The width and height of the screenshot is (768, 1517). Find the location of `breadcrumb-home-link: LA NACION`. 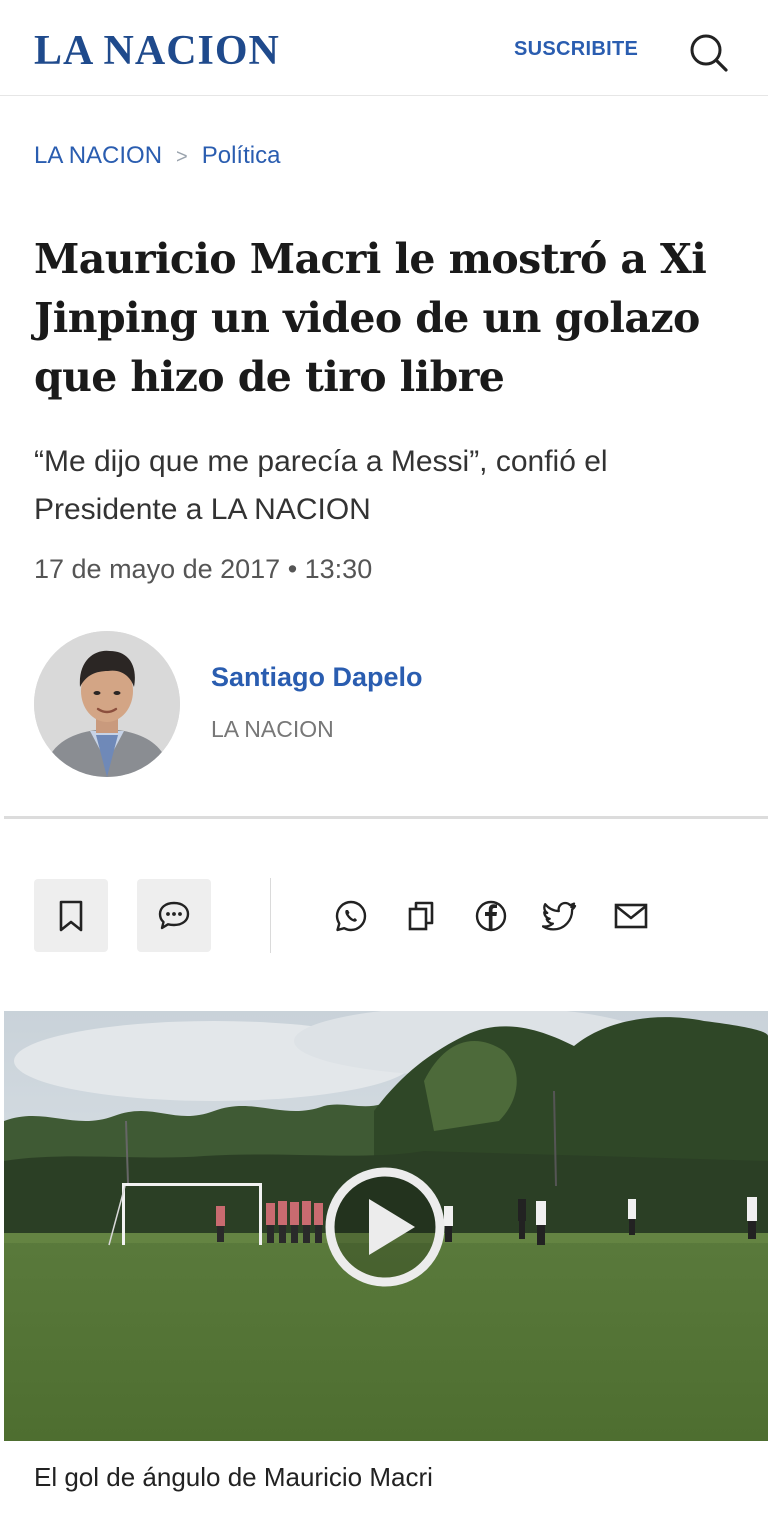

breadcrumb-home-link: LA NACION is located at coordinates (98, 155).